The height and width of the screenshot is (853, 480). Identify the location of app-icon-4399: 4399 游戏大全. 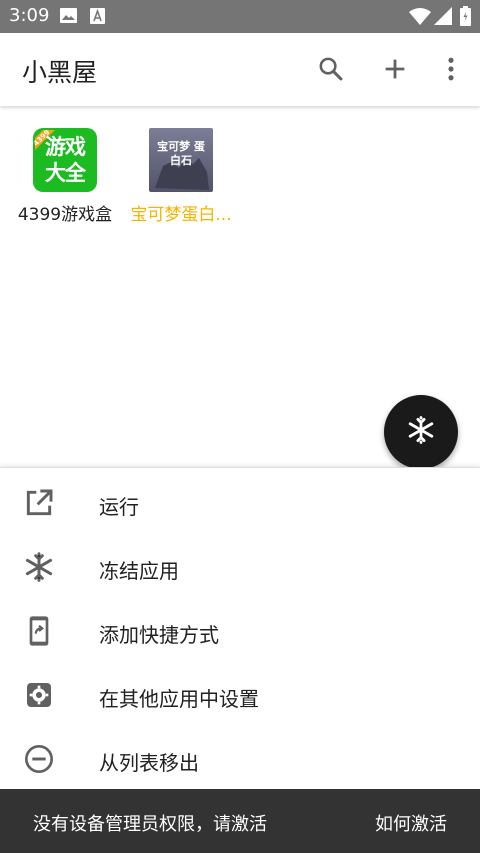
(64, 160).